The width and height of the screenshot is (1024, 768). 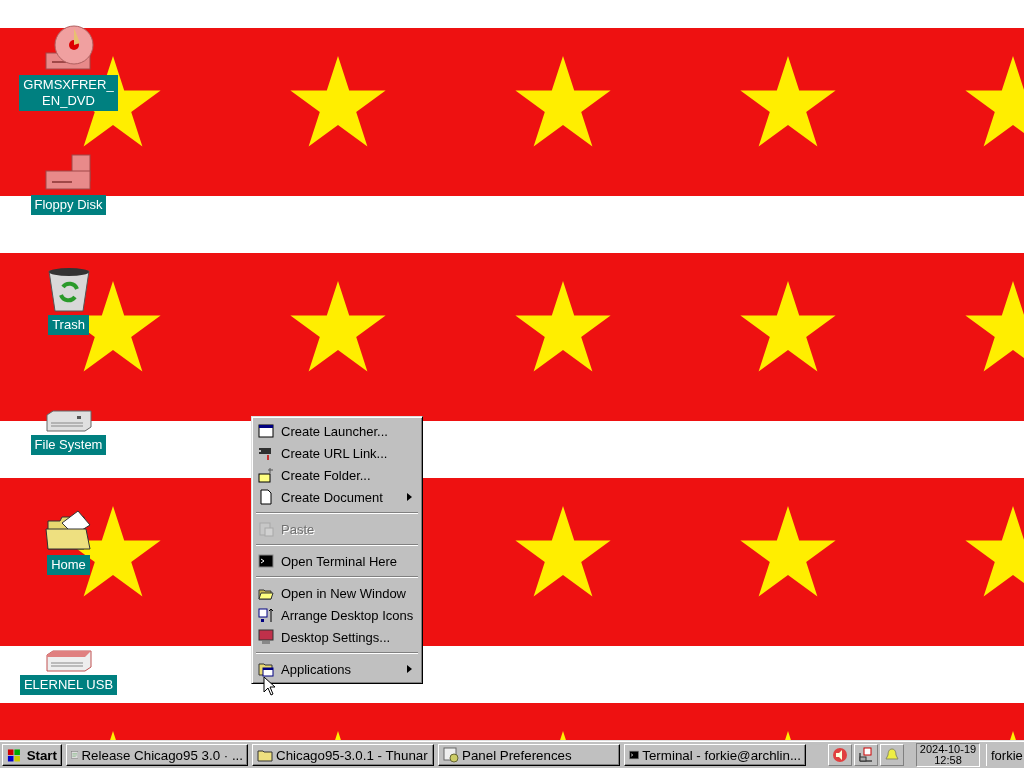 What do you see at coordinates (68, 49) in the screenshot?
I see `dvd-drive-icon` at bounding box center [68, 49].